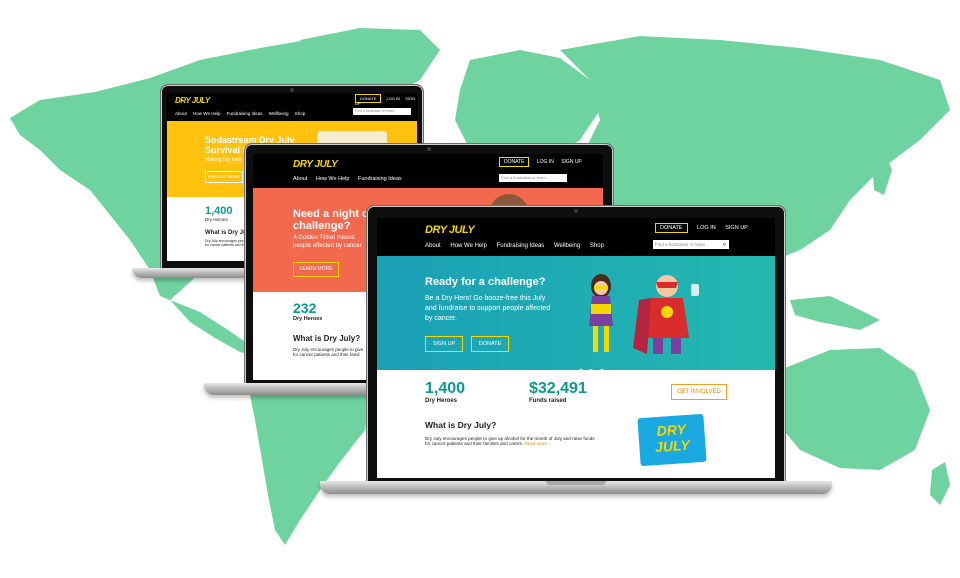 Image resolution: width=960 pixels, height=578 pixels. Describe the element at coordinates (444, 344) in the screenshot. I see `sign-up-button: SIGN UP` at that location.